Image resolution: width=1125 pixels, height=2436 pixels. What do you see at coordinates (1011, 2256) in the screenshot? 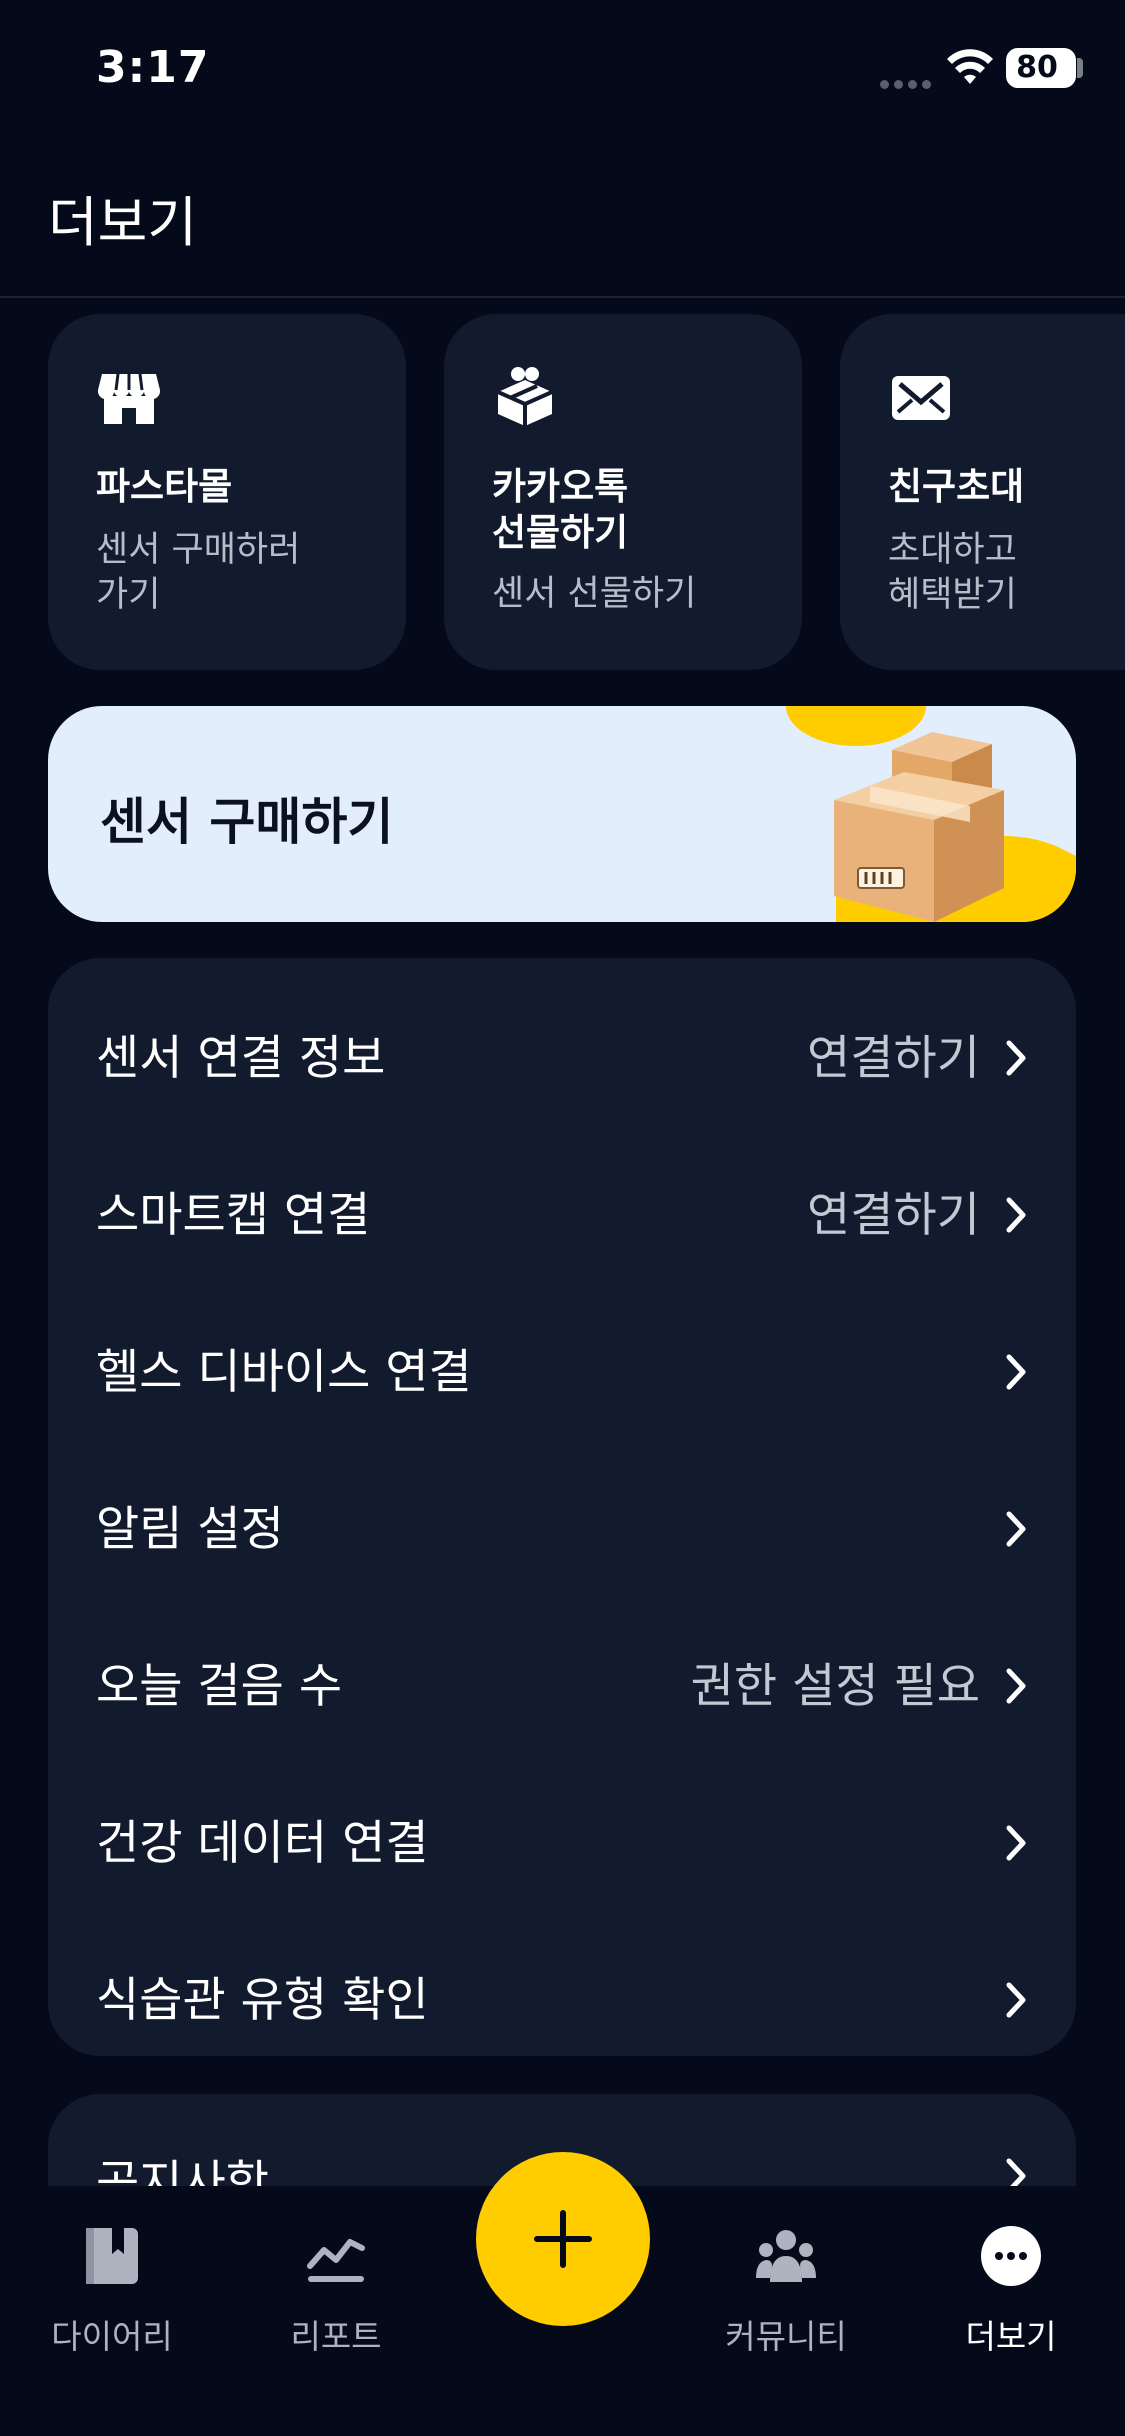
I see `more-dots-icon` at bounding box center [1011, 2256].